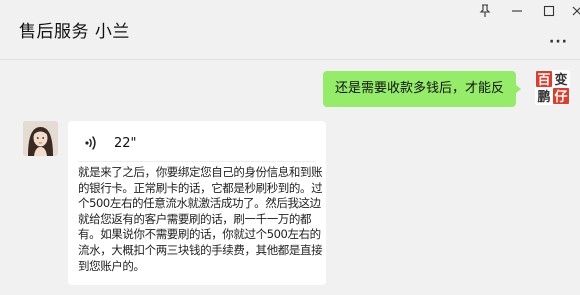 The width and height of the screenshot is (580, 295). What do you see at coordinates (74, 32) in the screenshot?
I see `chat-title: 售后服务 小兰` at bounding box center [74, 32].